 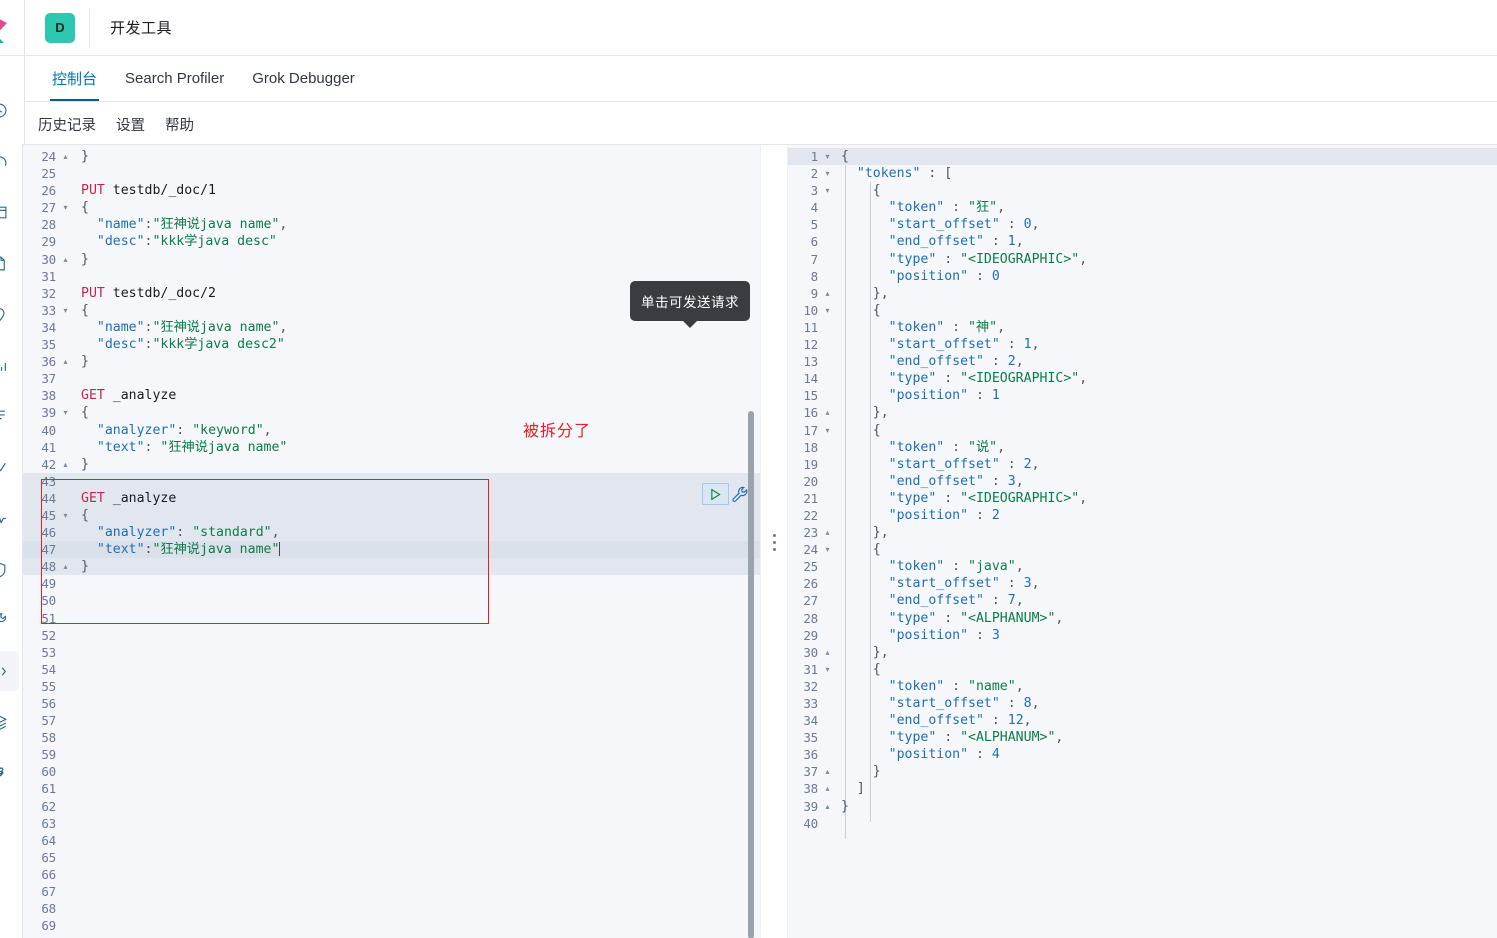 I want to click on code-line: 17 ▾ {, so click(x=1142, y=430).